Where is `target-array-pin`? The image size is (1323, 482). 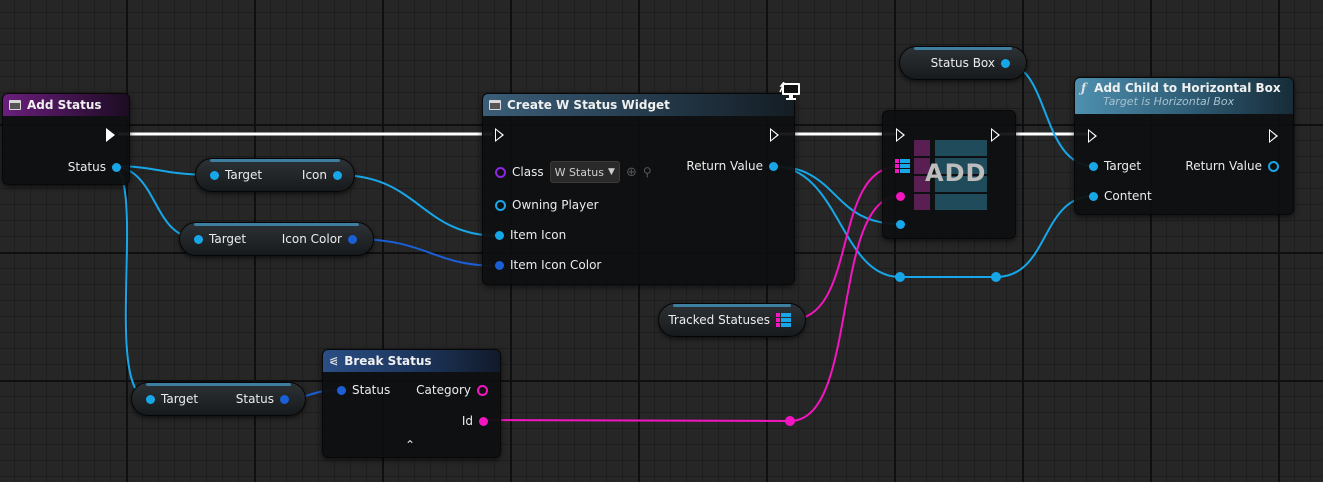
target-array-pin is located at coordinates (902, 166).